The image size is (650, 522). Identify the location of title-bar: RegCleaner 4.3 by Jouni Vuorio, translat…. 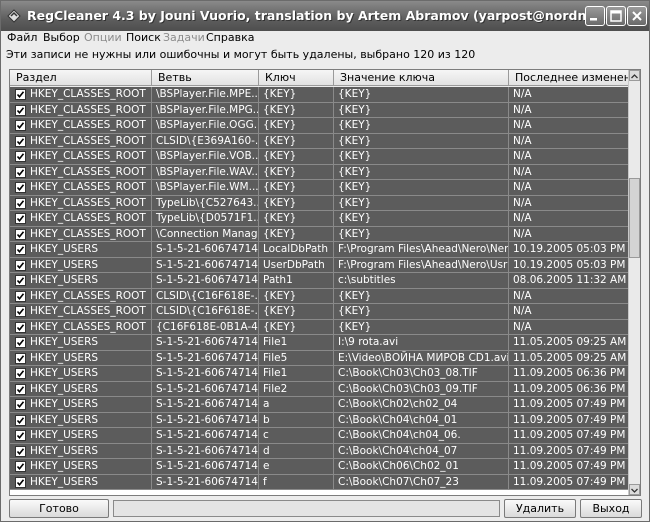
(325, 16).